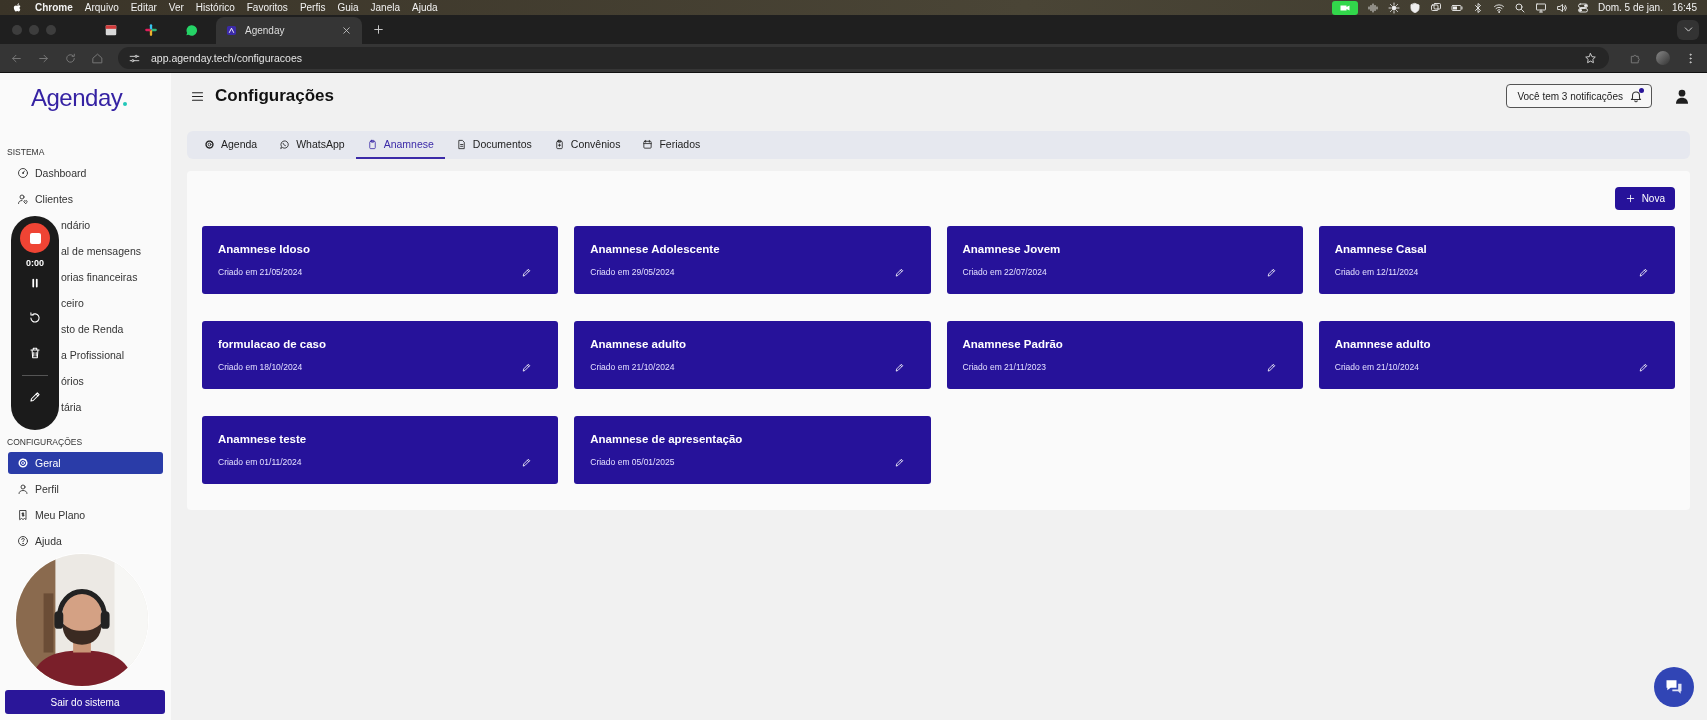 The height and width of the screenshot is (720, 1707). Describe the element at coordinates (752, 260) in the screenshot. I see `form-card: Anamnese Adolescente Criado em 29/05/2024` at that location.